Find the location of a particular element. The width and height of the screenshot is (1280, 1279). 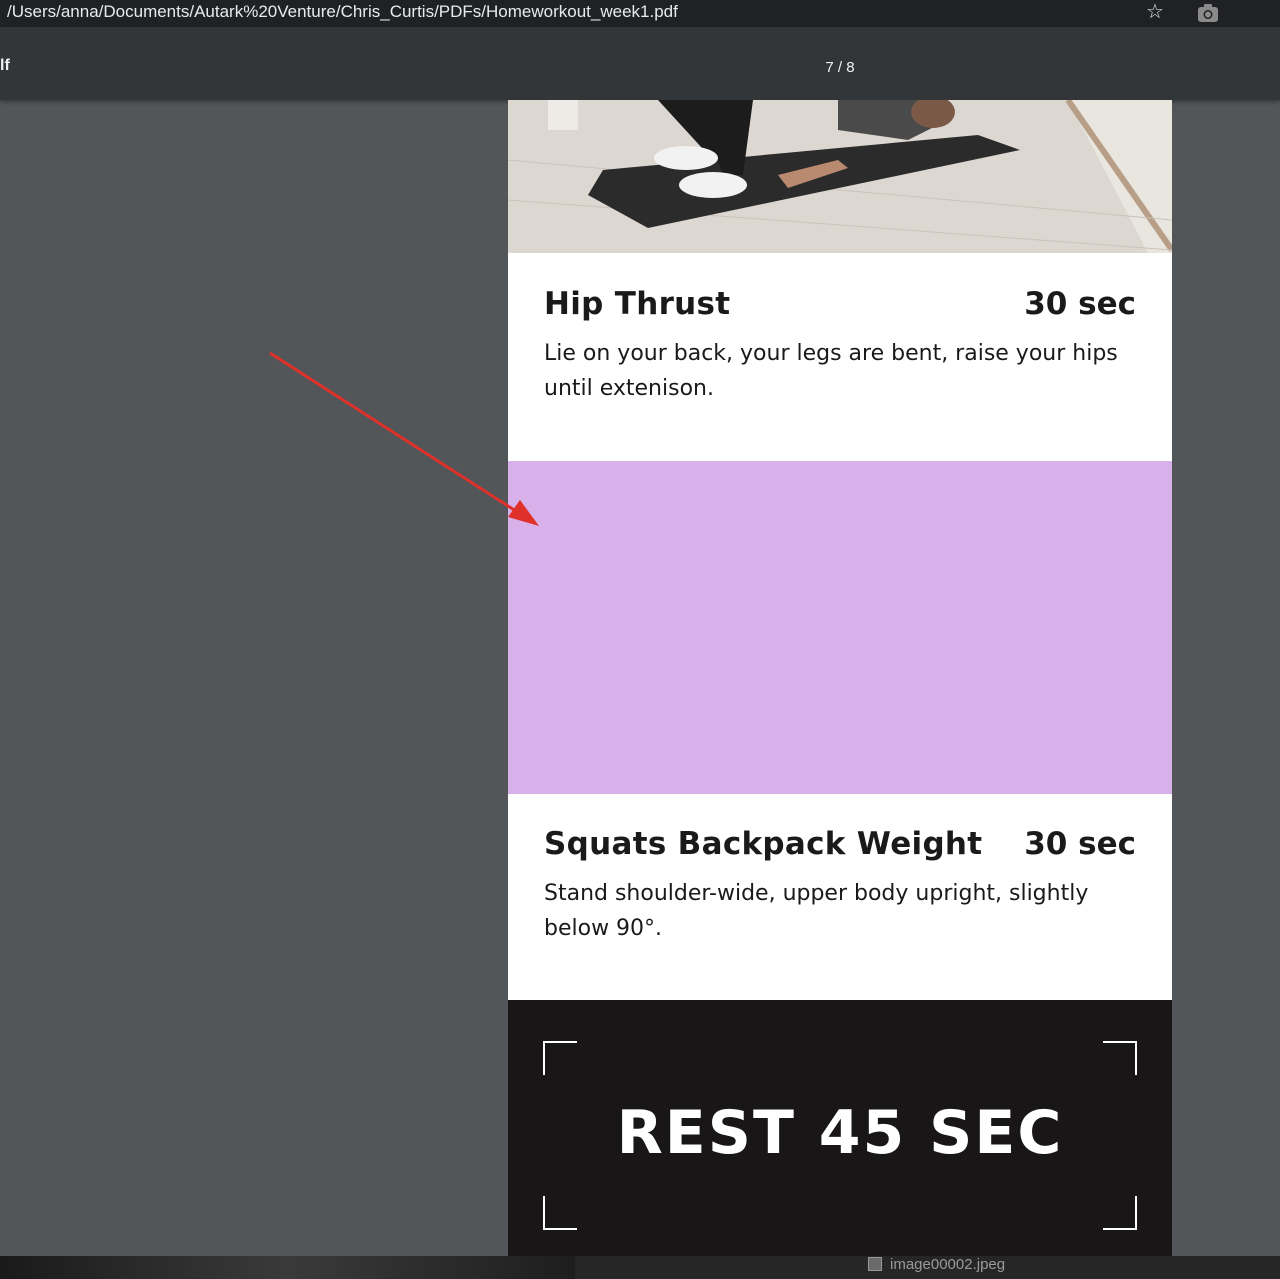

file-item: image00002.jpeg is located at coordinates (936, 1266).